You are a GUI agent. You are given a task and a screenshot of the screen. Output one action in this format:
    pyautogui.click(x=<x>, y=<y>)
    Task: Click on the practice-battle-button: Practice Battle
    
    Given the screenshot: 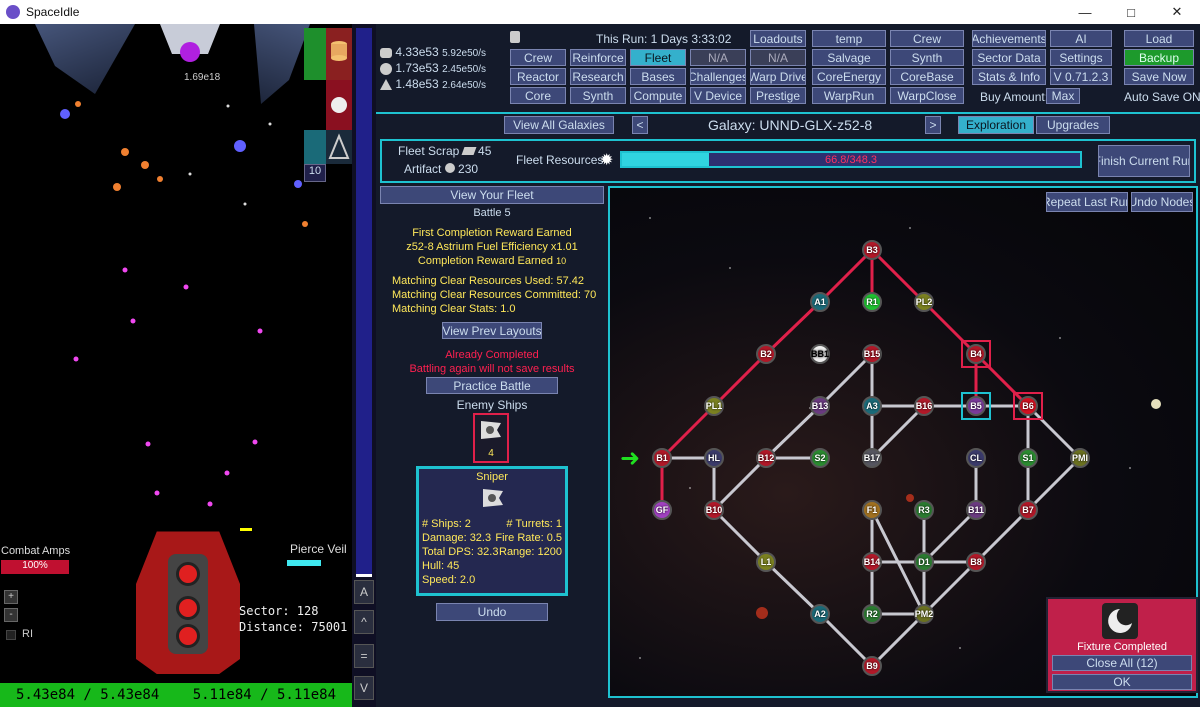 What is the action you would take?
    pyautogui.click(x=492, y=385)
    